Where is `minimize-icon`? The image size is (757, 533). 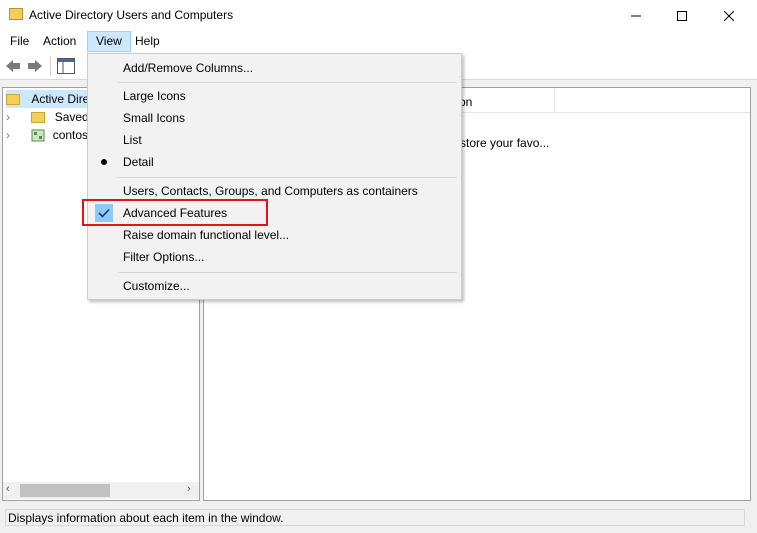 minimize-icon is located at coordinates (636, 15).